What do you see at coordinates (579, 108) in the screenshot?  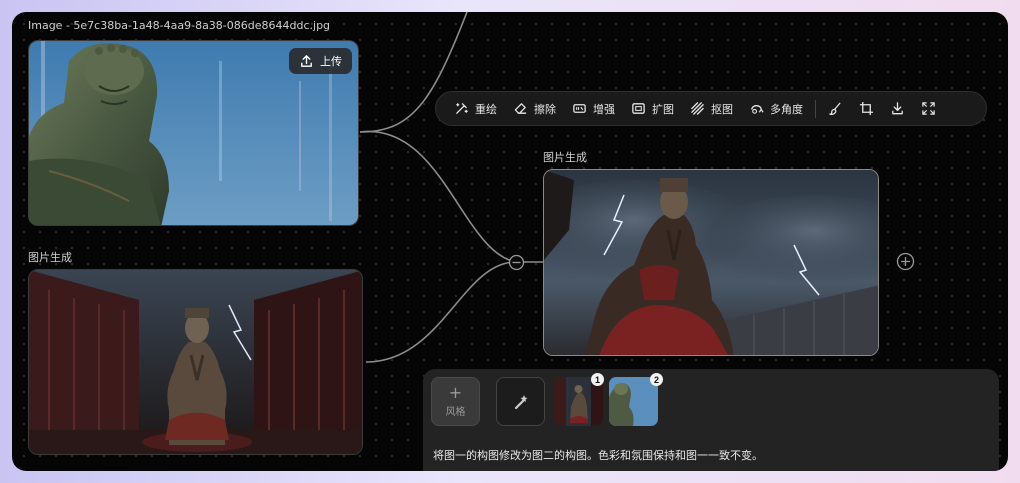 I see `enhance-icon` at bounding box center [579, 108].